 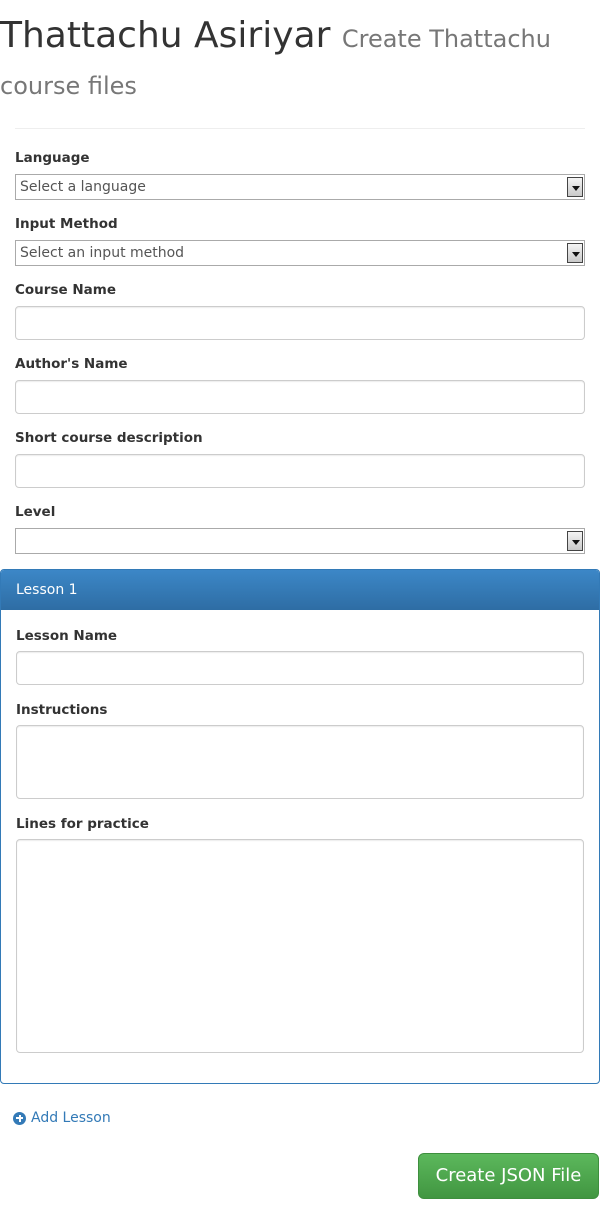 What do you see at coordinates (19, 1118) in the screenshot?
I see `plus-circle-icon` at bounding box center [19, 1118].